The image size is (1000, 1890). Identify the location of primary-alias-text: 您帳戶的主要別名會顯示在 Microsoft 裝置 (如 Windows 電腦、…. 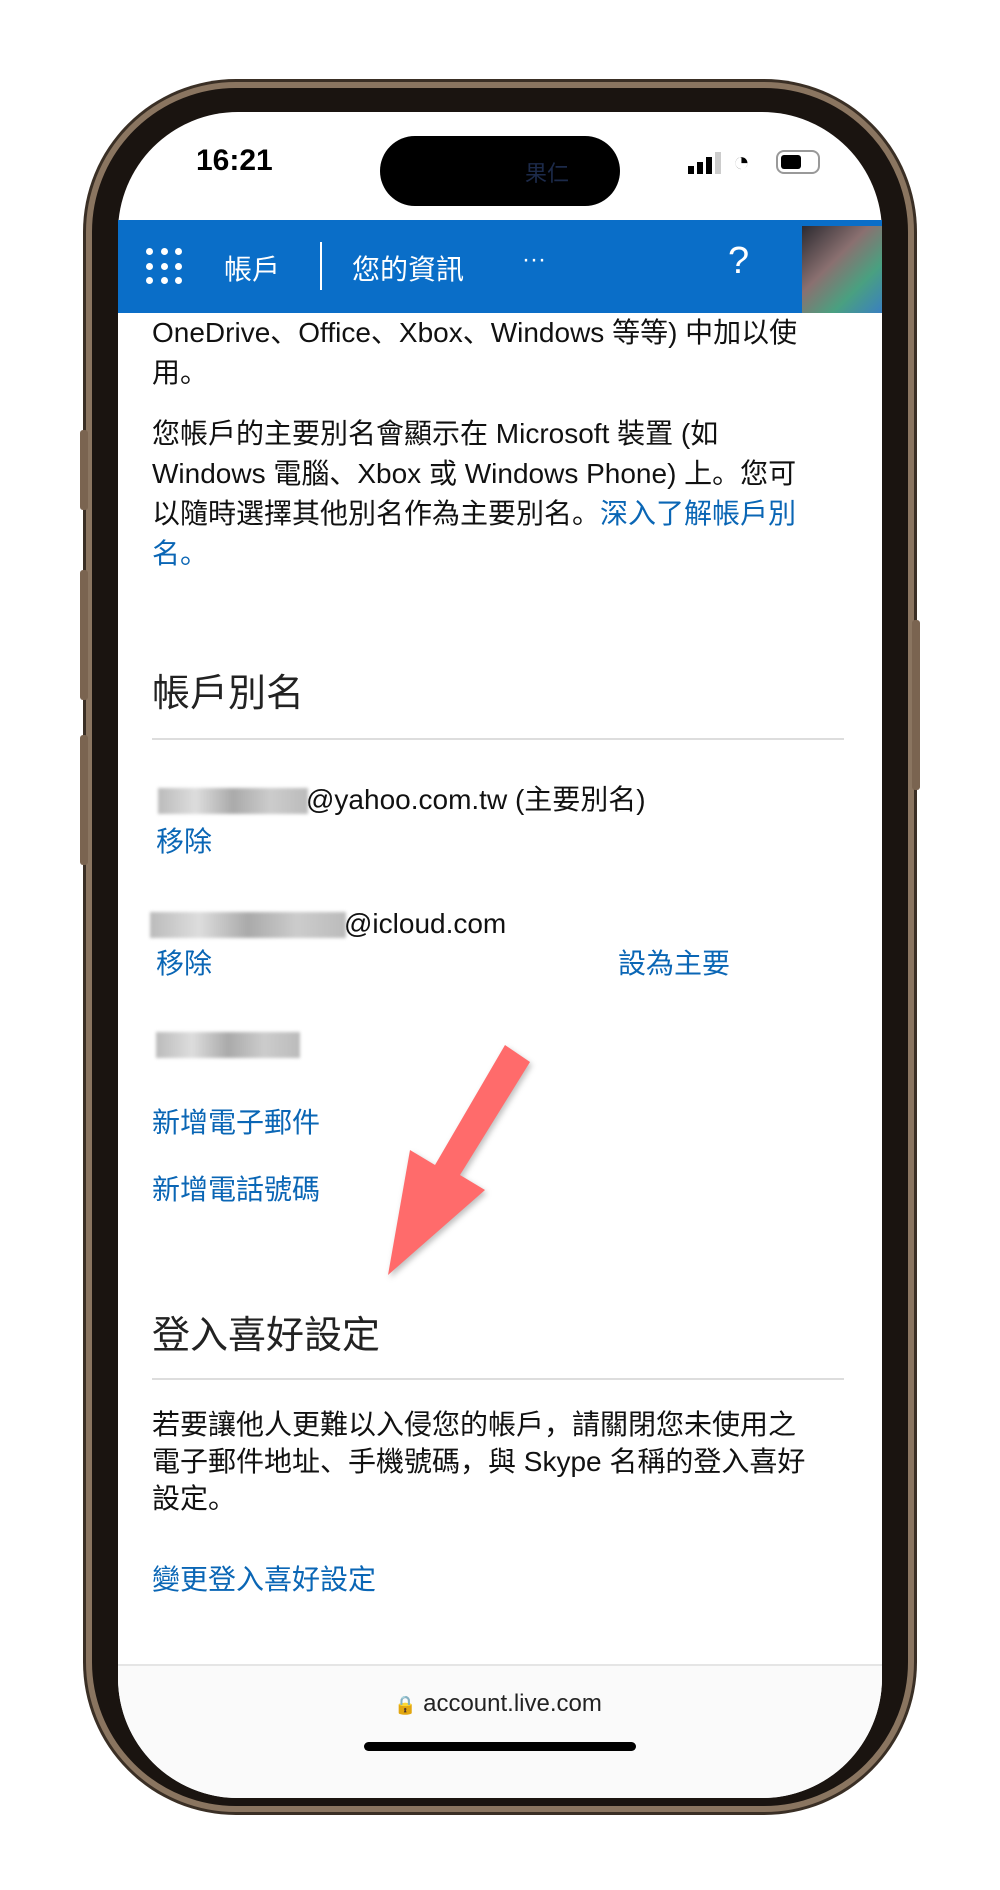
(502, 494).